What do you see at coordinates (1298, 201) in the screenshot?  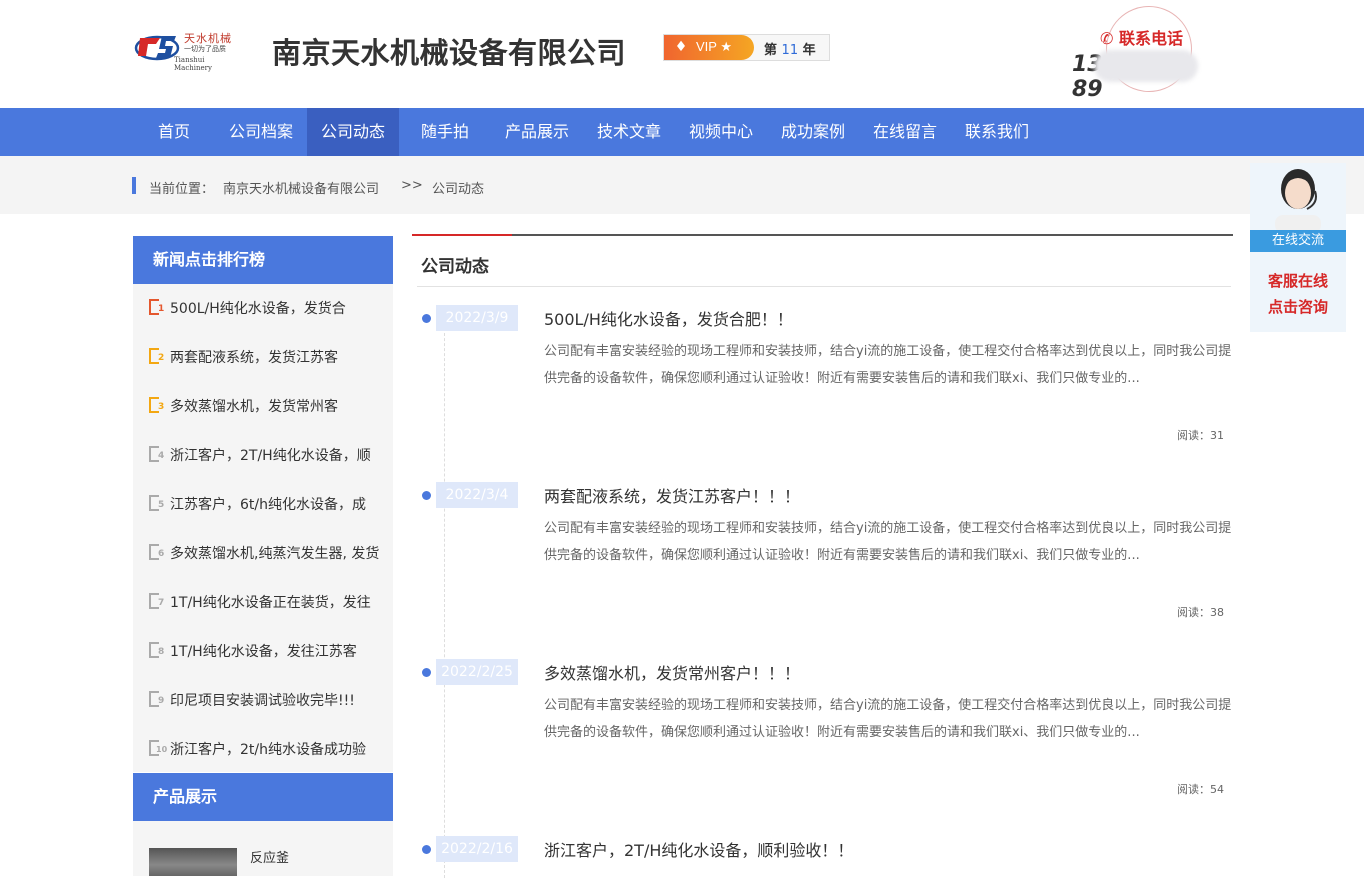 I see `service-agent-avatar` at bounding box center [1298, 201].